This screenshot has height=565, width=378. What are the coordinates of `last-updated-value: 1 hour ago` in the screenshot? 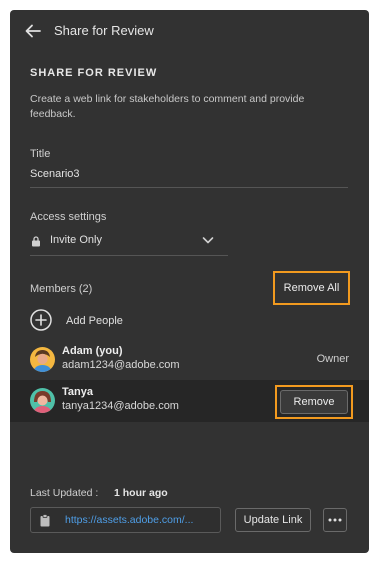 It's located at (141, 493).